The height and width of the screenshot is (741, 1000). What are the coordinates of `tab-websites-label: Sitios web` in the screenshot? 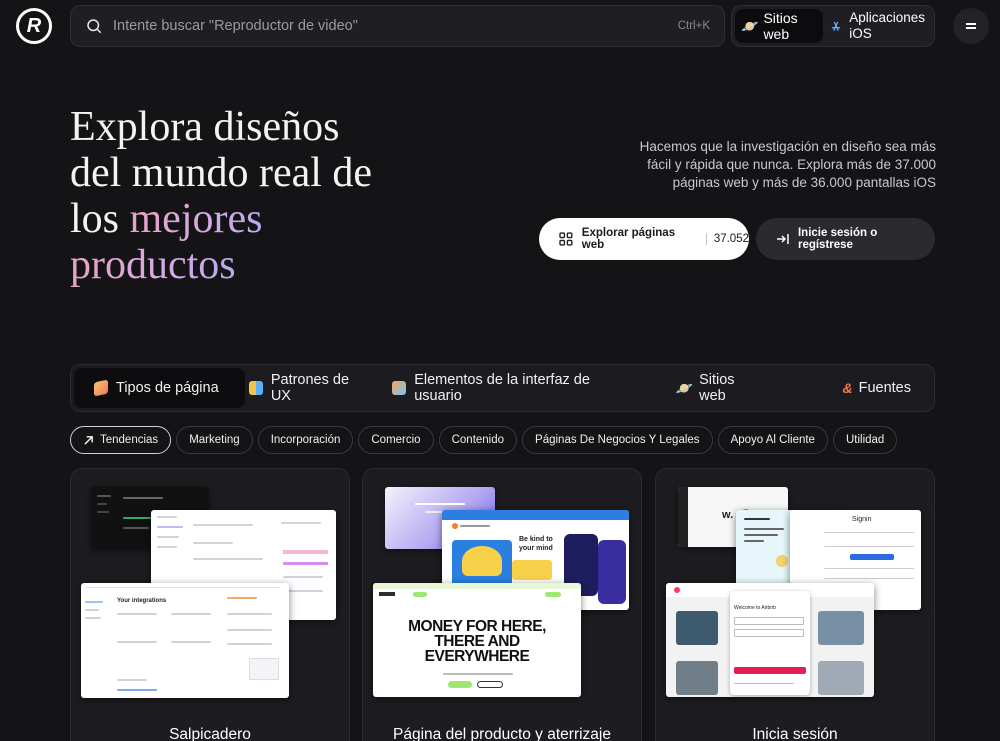 It's located at (717, 388).